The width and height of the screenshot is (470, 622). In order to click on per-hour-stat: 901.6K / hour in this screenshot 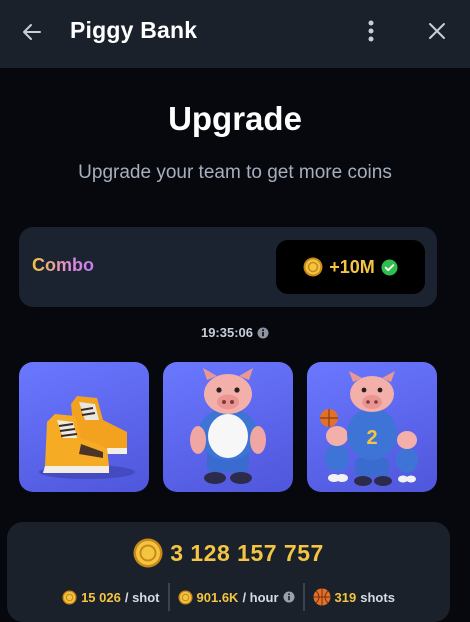, I will do `click(236, 597)`.